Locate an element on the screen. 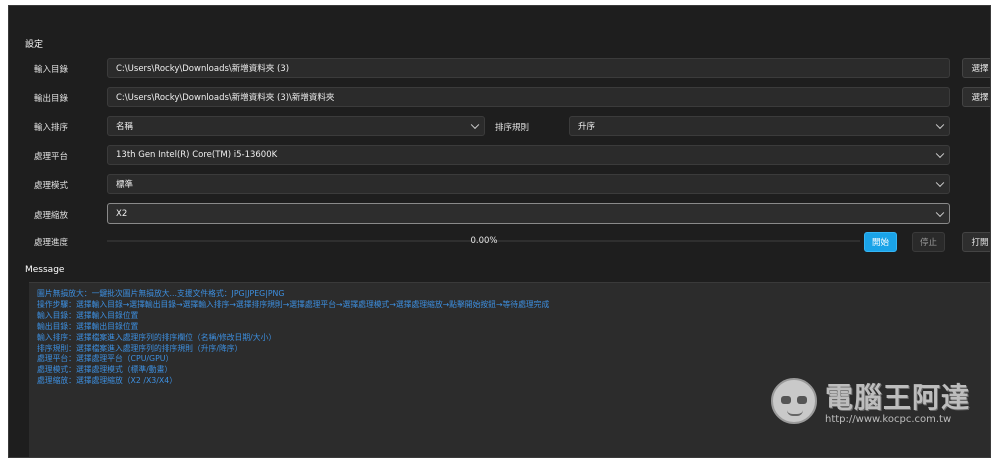 The image size is (1000, 463). mode-value: 標準 is located at coordinates (125, 185).